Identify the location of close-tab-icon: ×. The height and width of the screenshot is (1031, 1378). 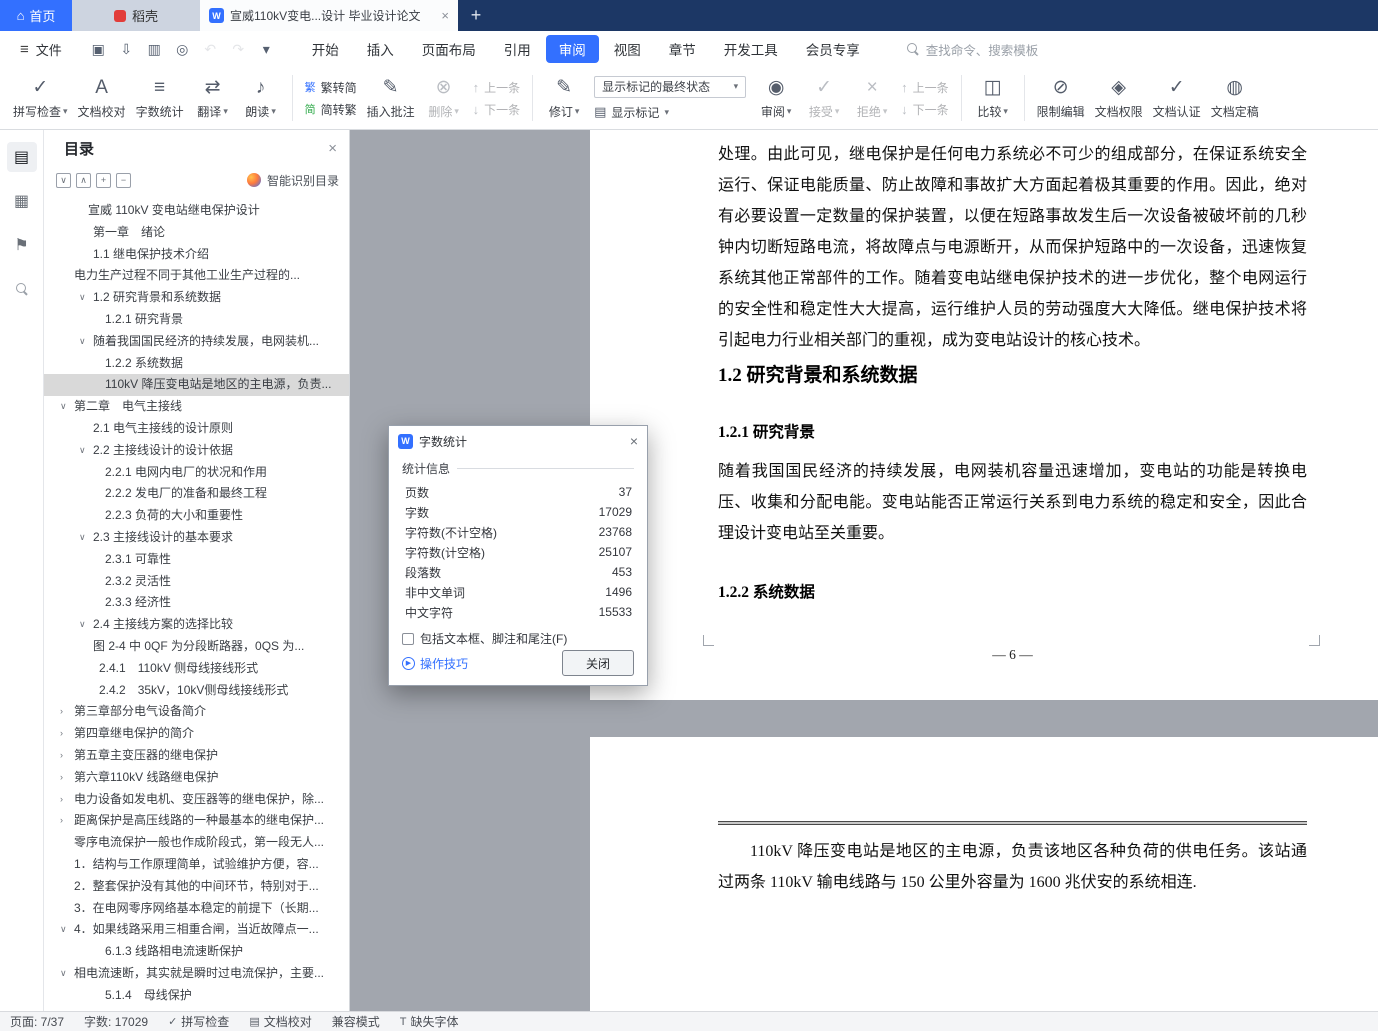
(445, 15).